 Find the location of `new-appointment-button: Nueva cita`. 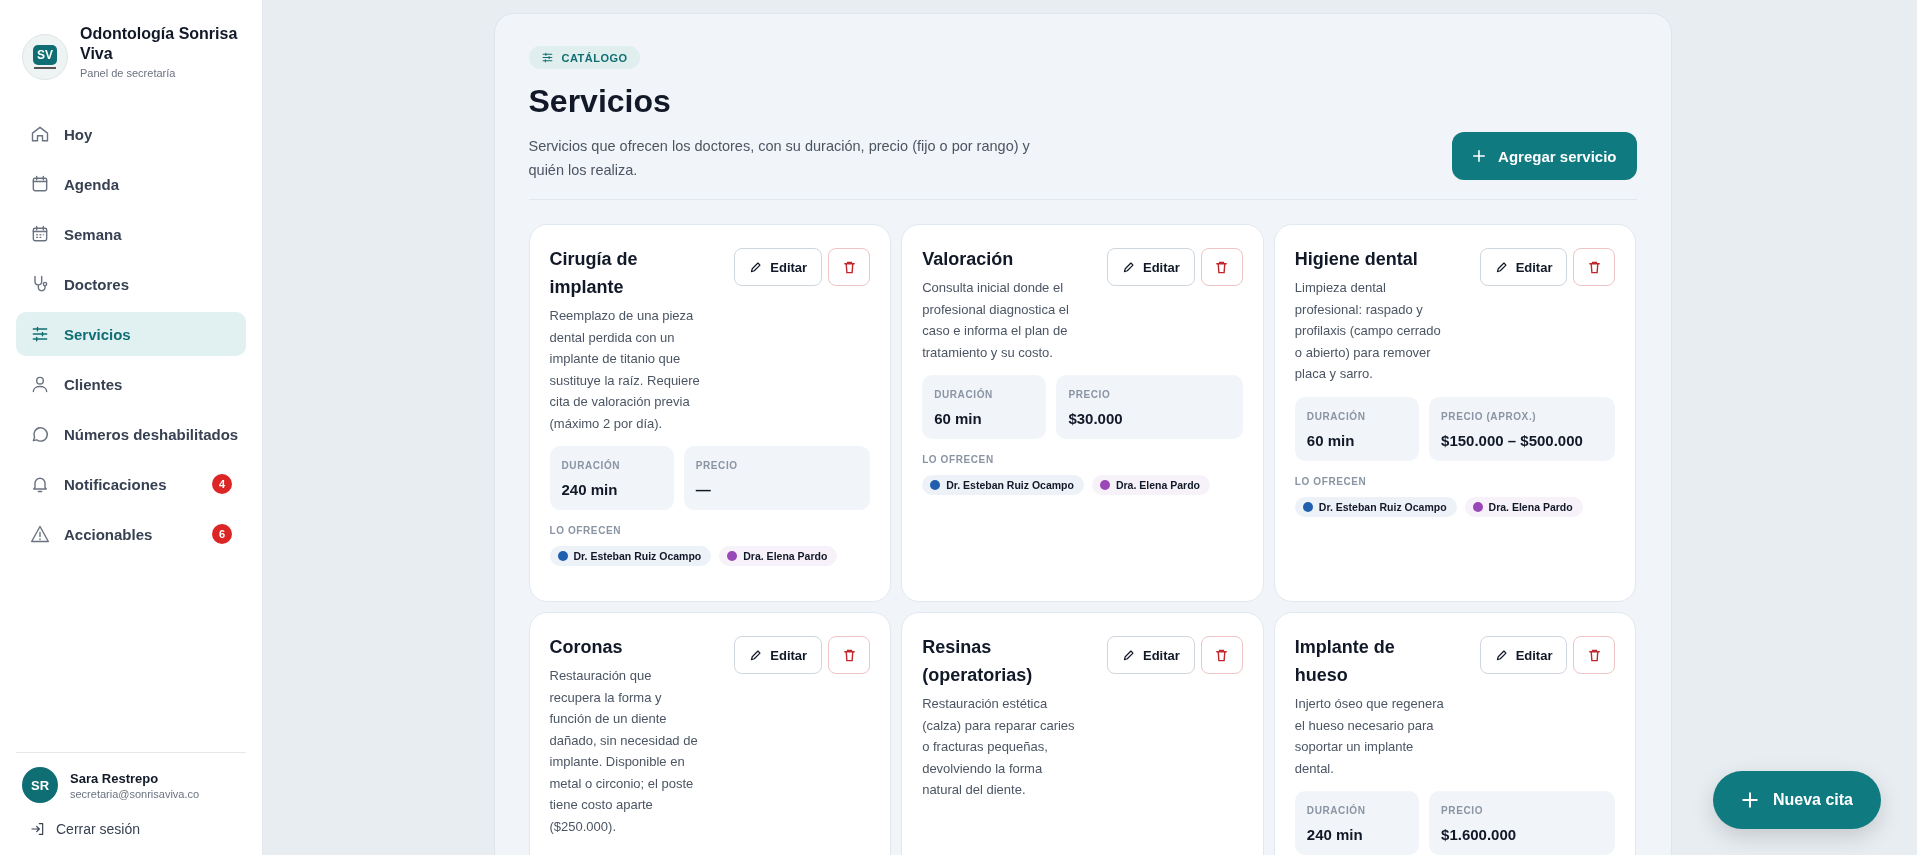

new-appointment-button: Nueva cita is located at coordinates (1796, 800).